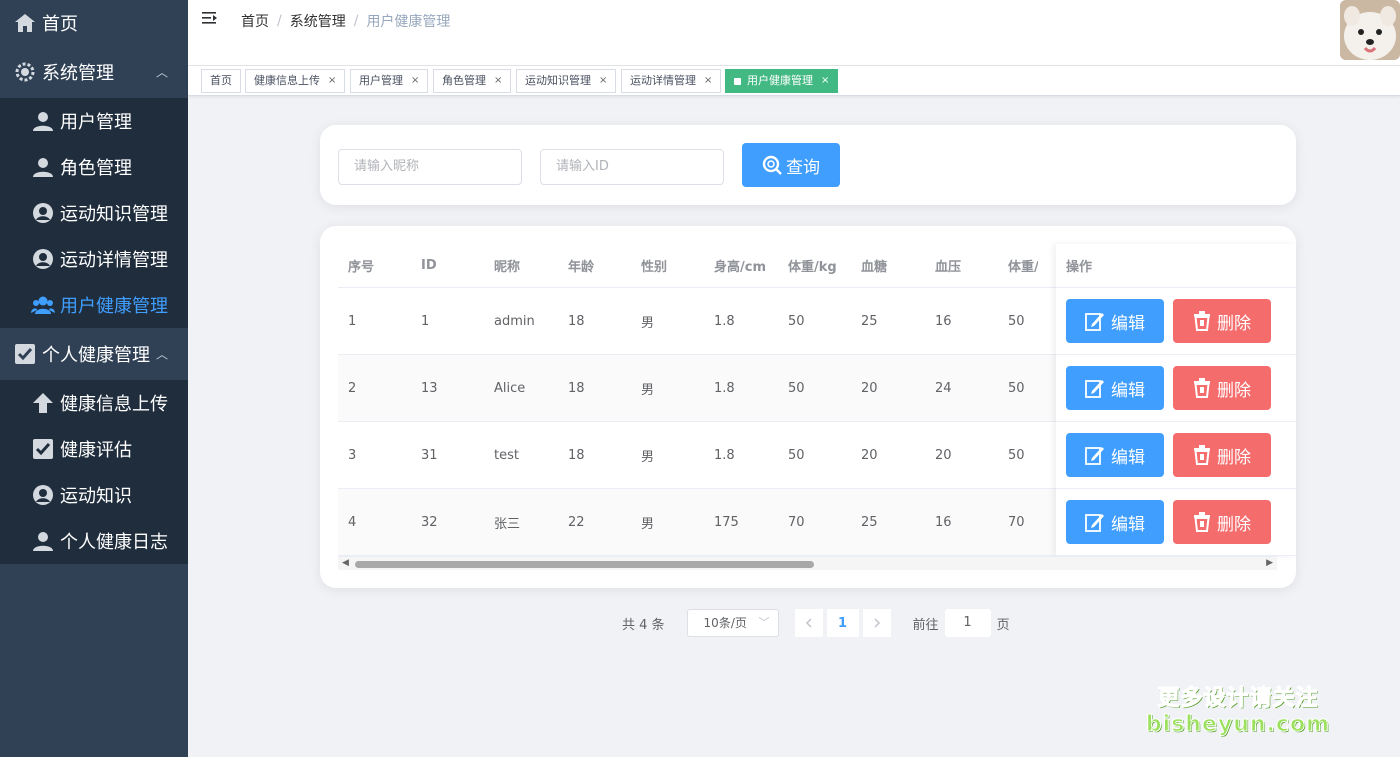  I want to click on table-cell: 13, so click(429, 388).